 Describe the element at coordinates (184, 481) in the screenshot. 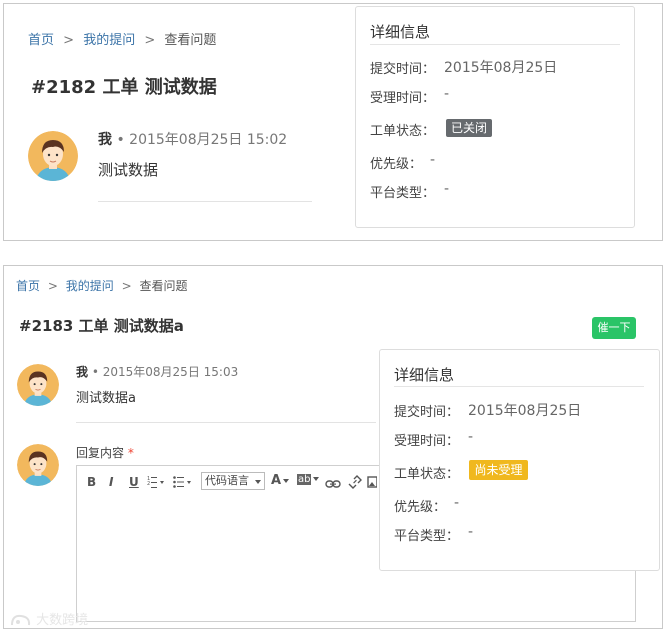

I see `unordered-list-icon` at that location.